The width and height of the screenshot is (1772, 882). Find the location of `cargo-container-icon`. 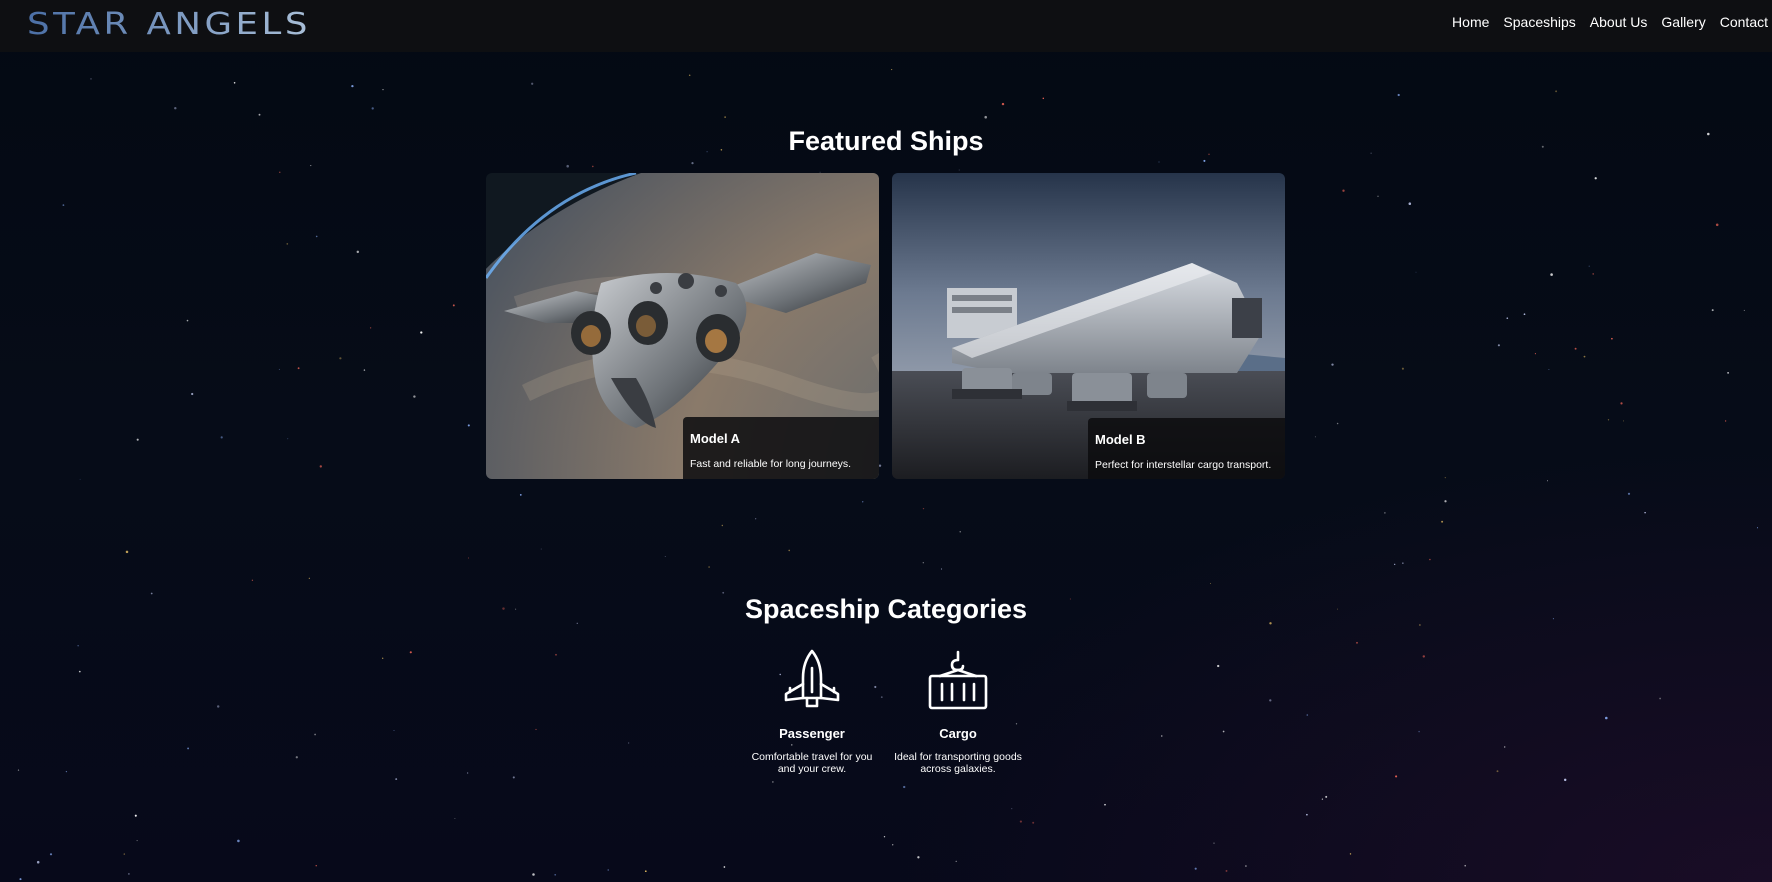

cargo-container-icon is located at coordinates (958, 680).